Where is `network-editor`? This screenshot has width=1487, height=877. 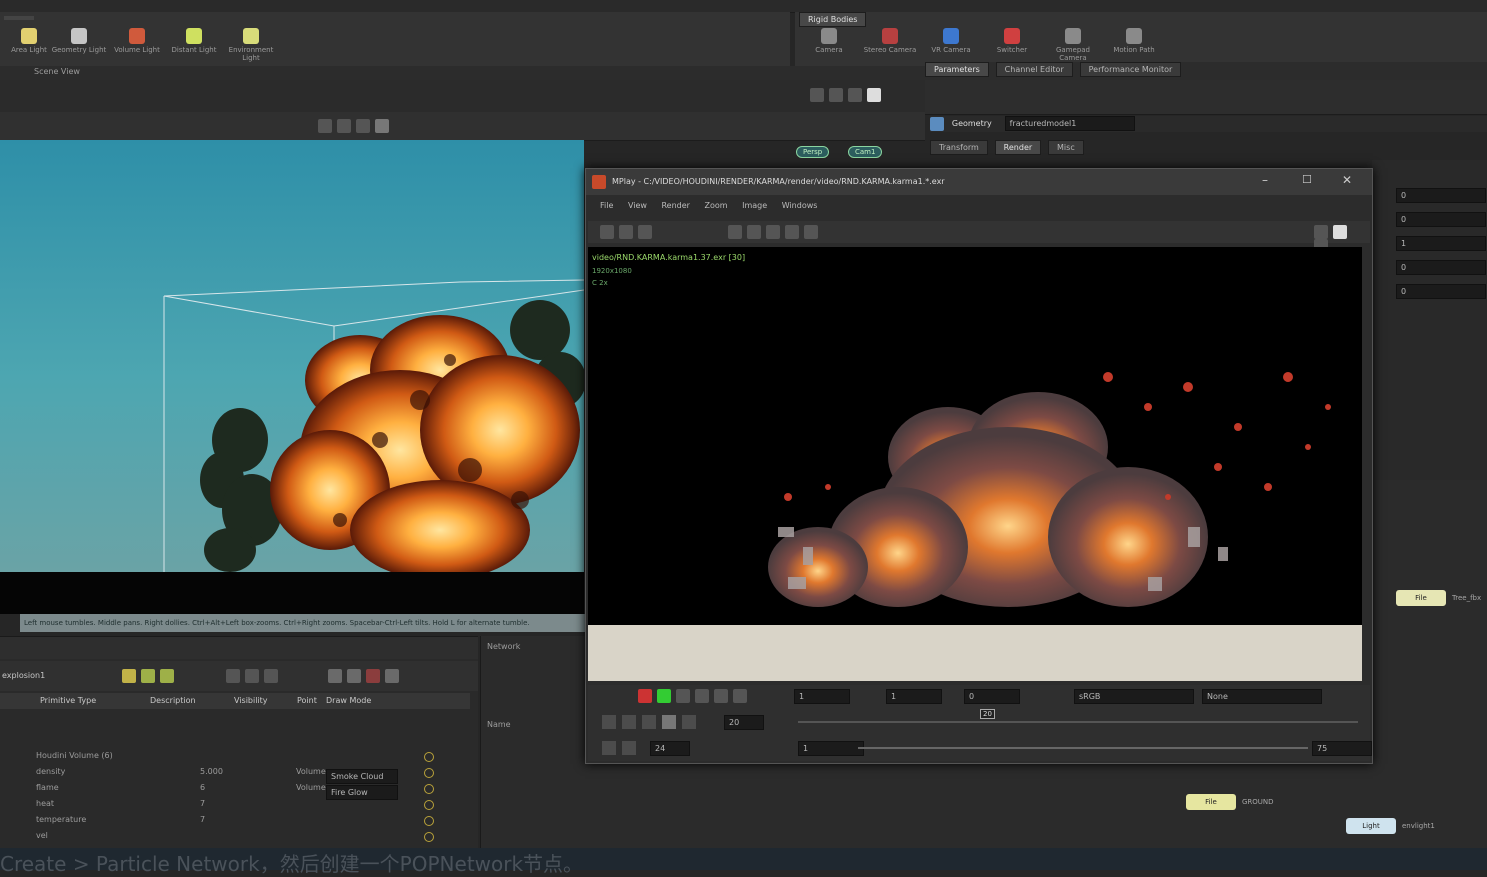
network-editor is located at coordinates (1103, 809).